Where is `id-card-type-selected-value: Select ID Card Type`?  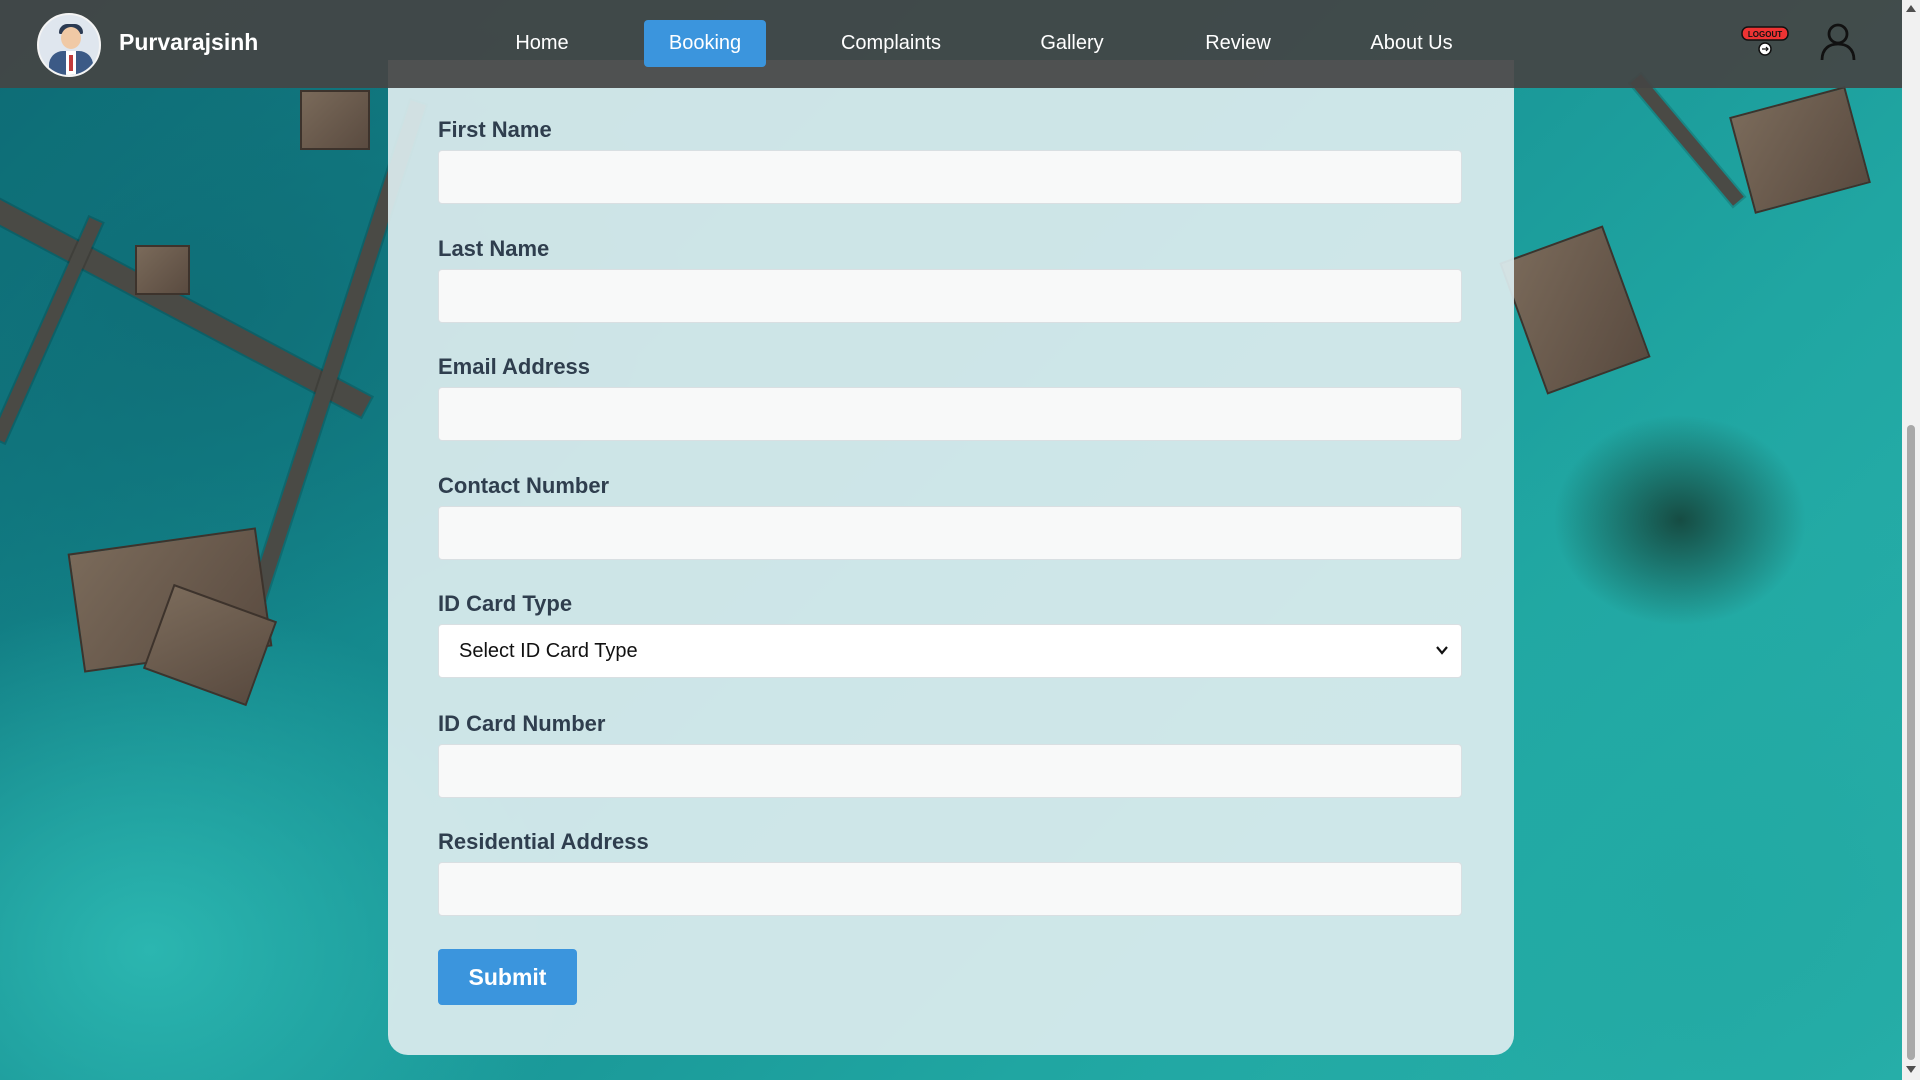
id-card-type-selected-value: Select ID Card Type is located at coordinates (548, 650).